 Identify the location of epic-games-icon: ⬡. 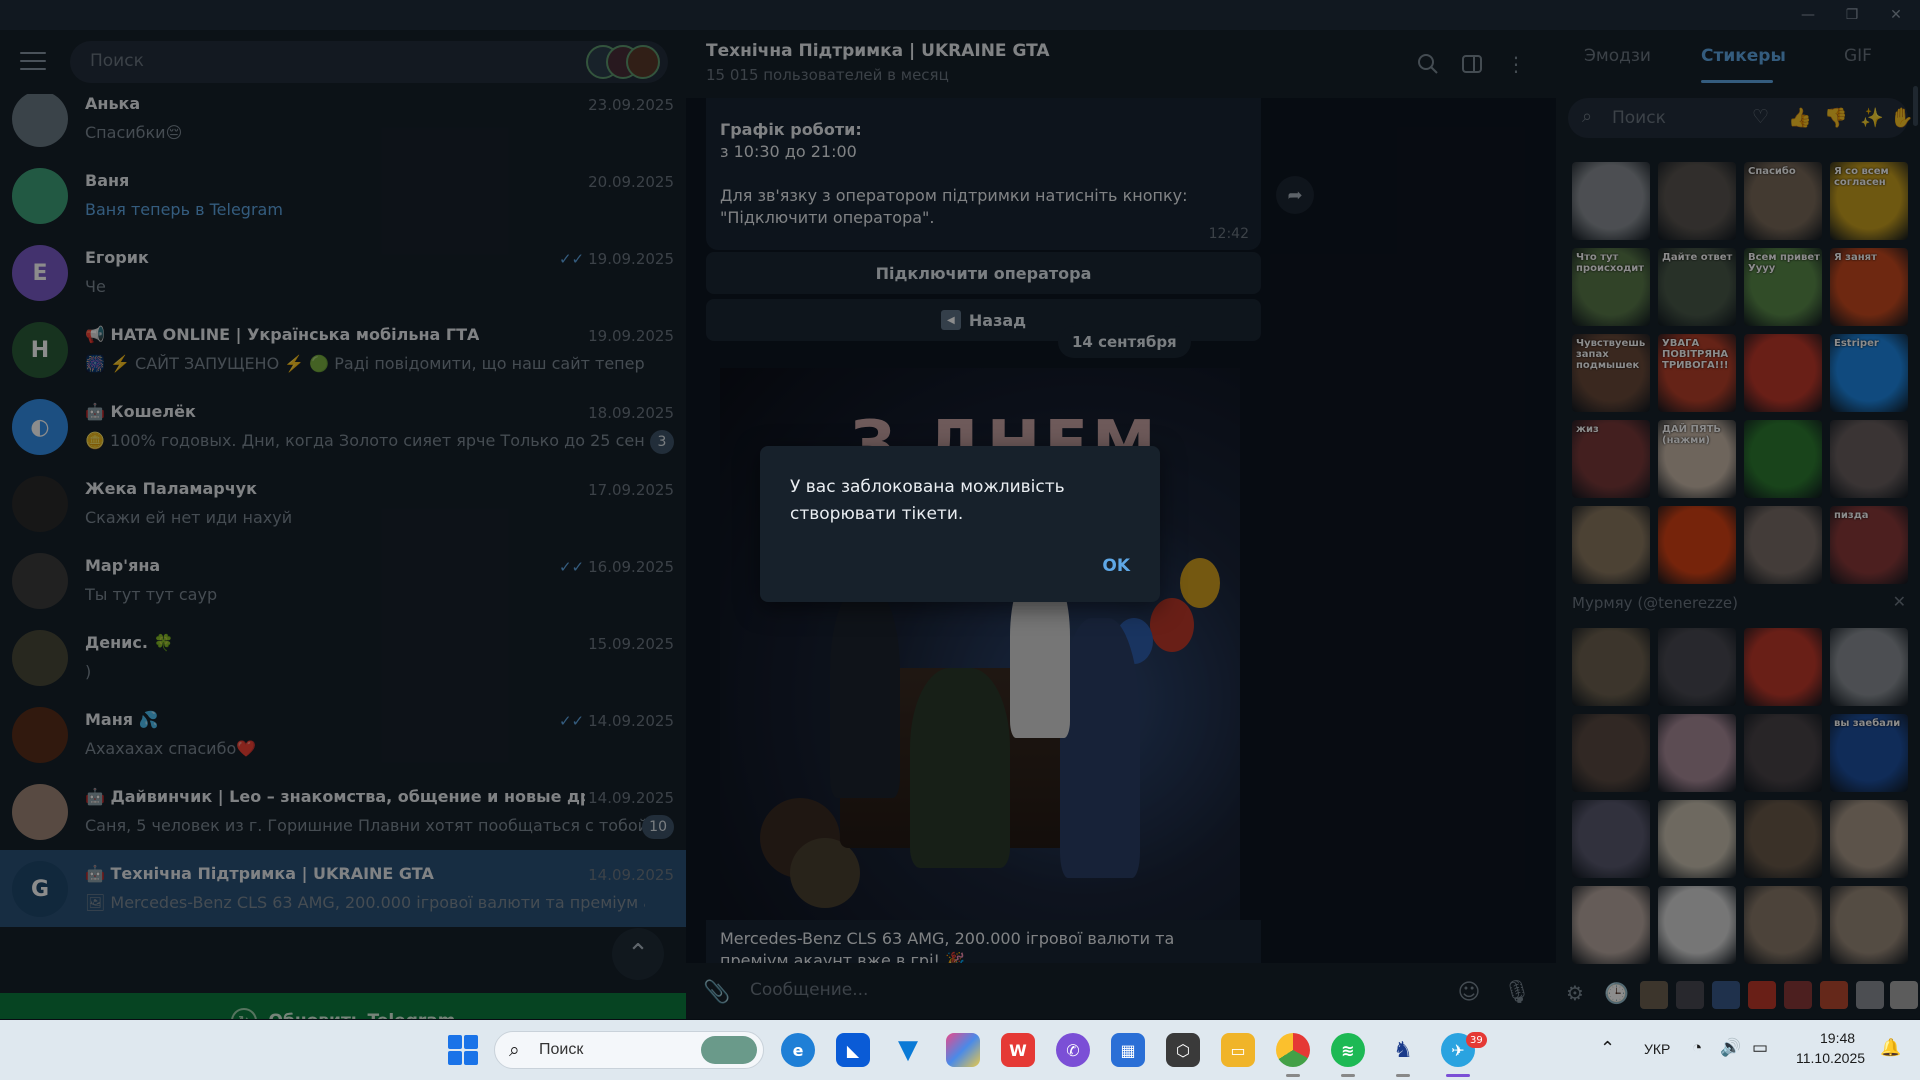
(1183, 1050).